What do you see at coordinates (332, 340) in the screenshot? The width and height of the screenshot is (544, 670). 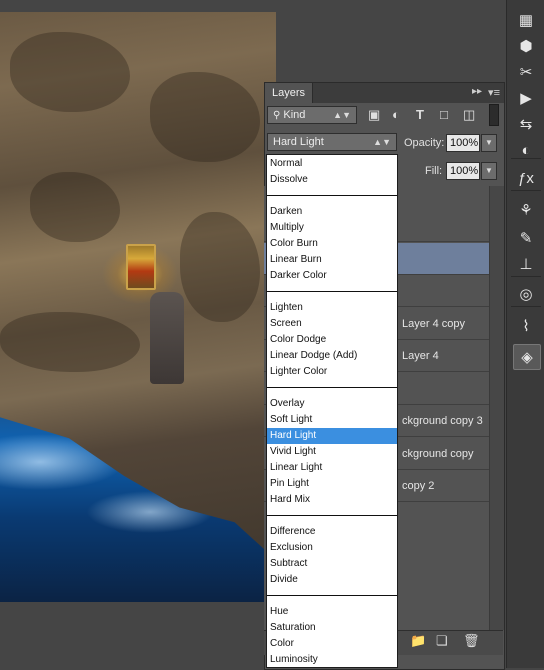 I see `blend-mode-option: Color Dodge` at bounding box center [332, 340].